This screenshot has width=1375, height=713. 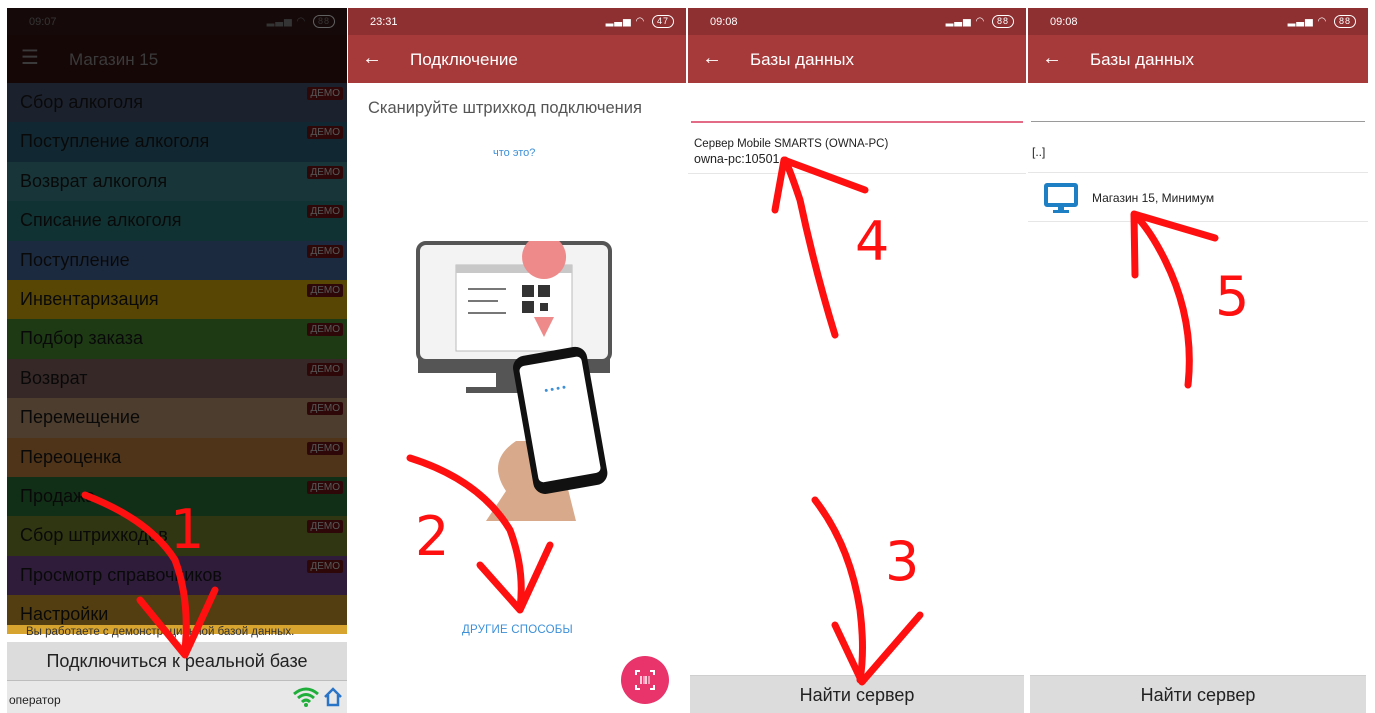 What do you see at coordinates (1232, 296) in the screenshot?
I see `annotation-number-5: 5` at bounding box center [1232, 296].